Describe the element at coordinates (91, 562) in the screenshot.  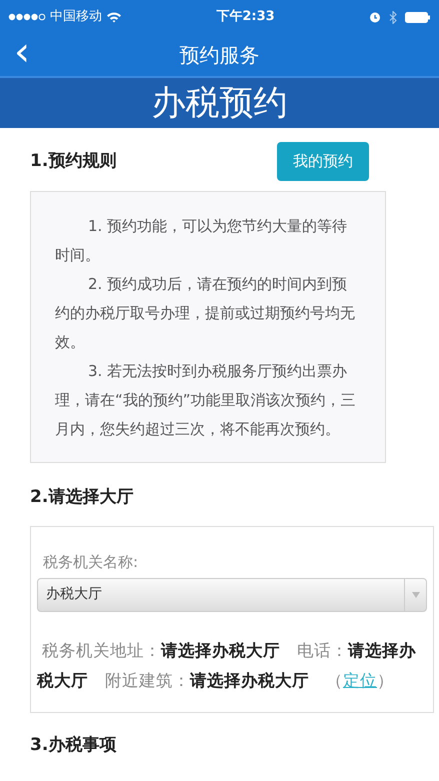
I see `field-label: 税务机关名称:` at that location.